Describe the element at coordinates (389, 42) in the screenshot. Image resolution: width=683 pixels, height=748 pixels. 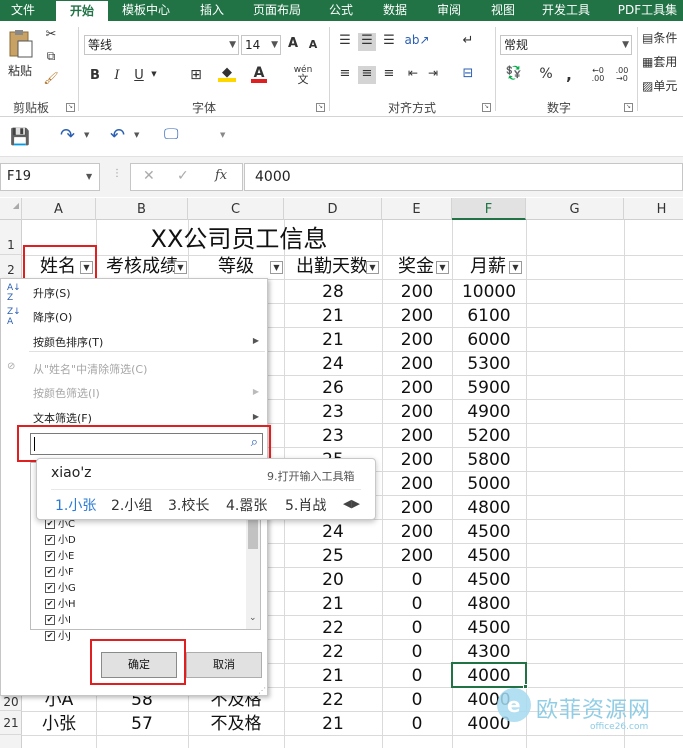
I see `align-bottom-icon: ☰` at that location.